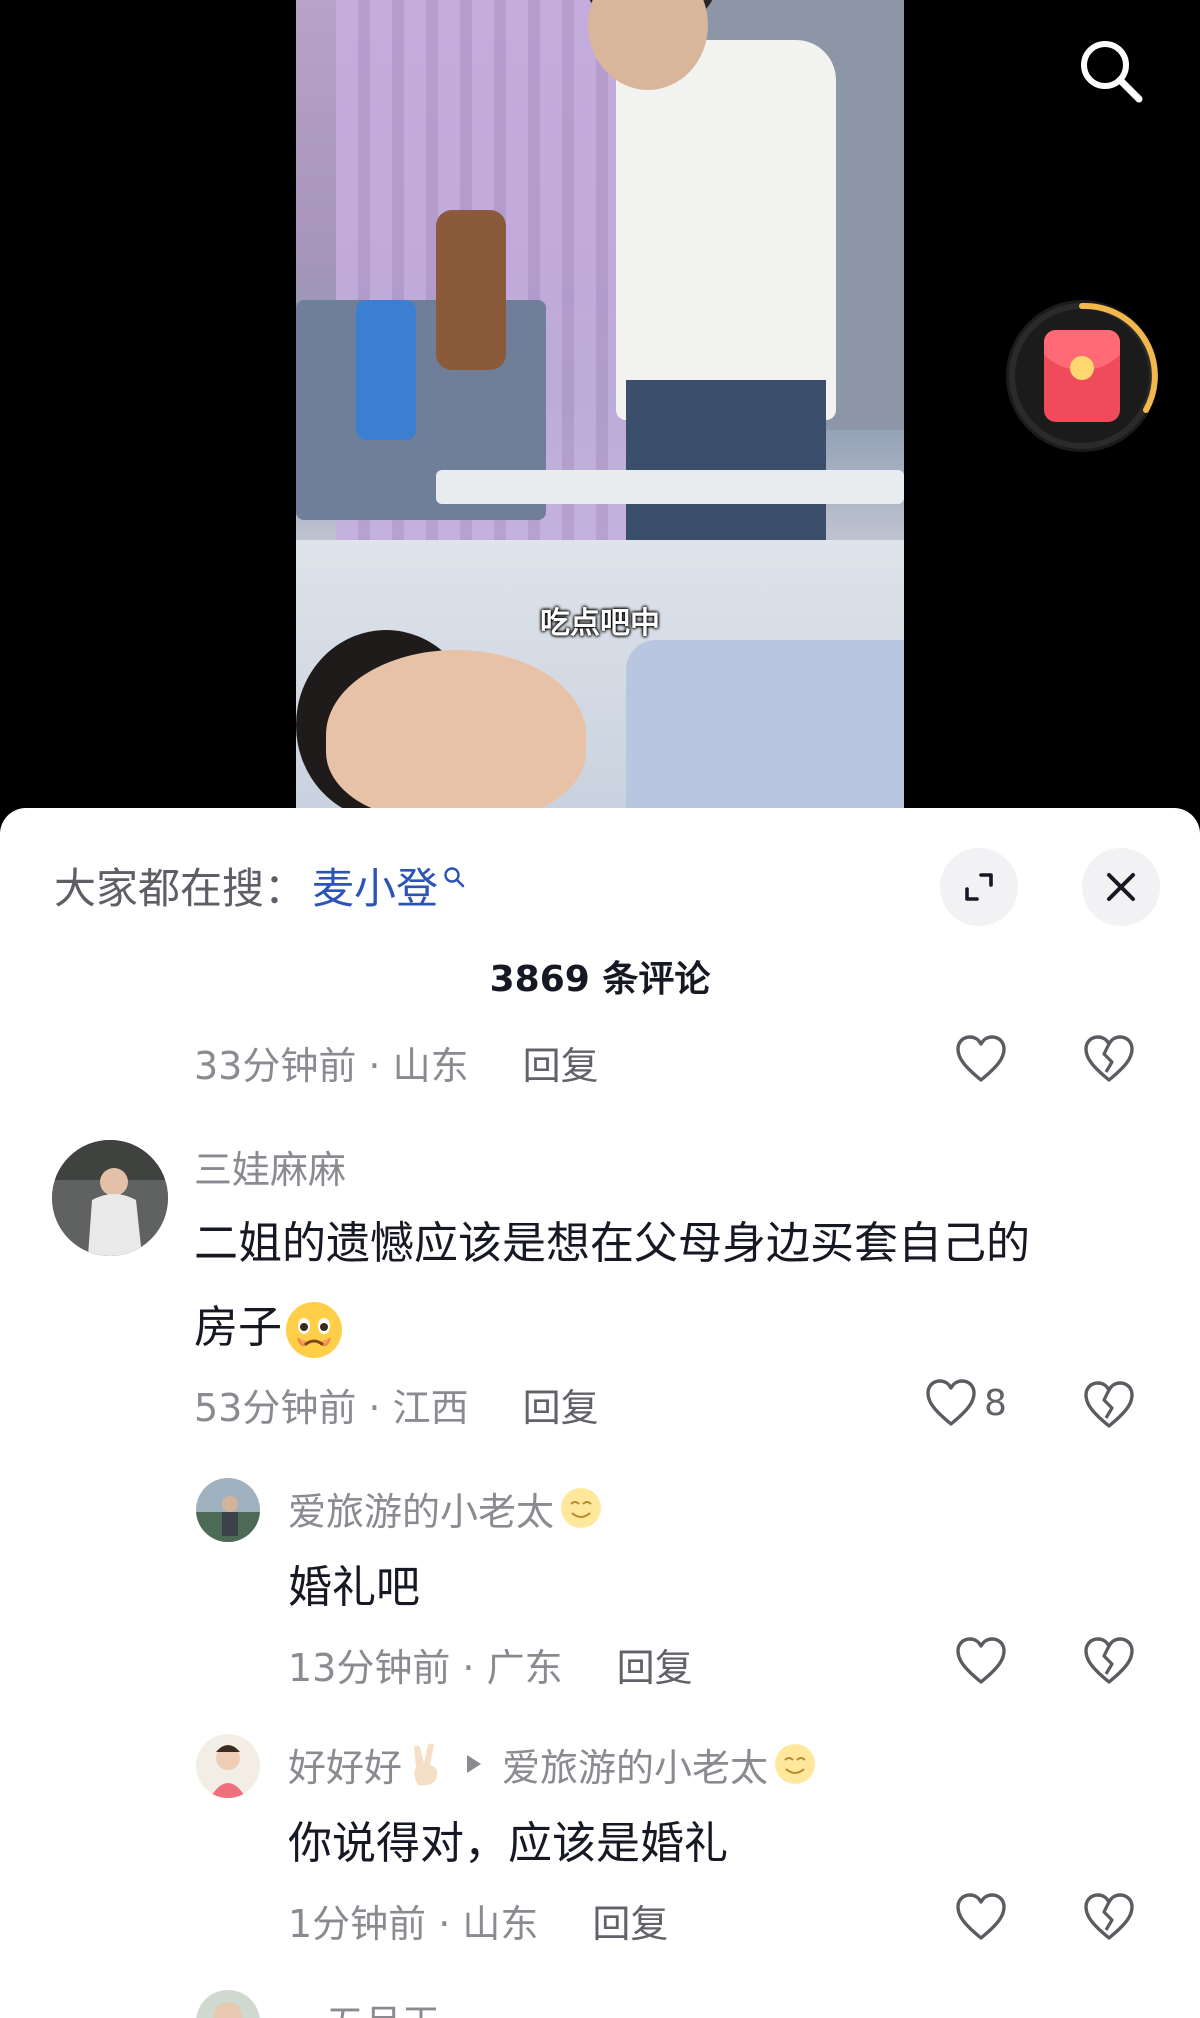 The image size is (1200, 2018). I want to click on woman-face, so click(456, 730).